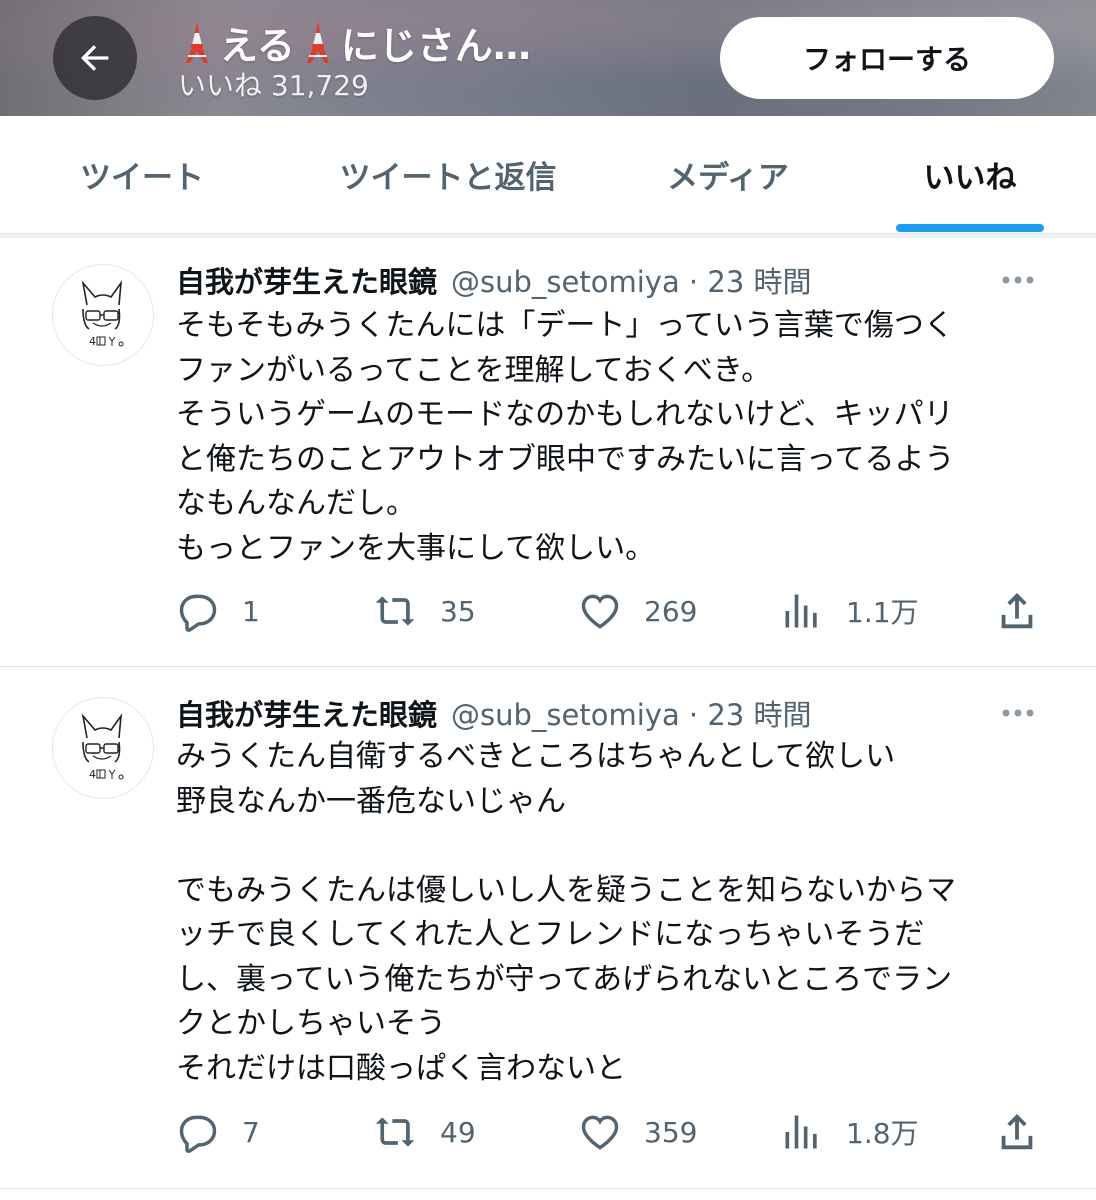 The image size is (1096, 1200). Describe the element at coordinates (448, 174) in the screenshot. I see `tab-tweets-and-replies: ツイートと返信` at that location.